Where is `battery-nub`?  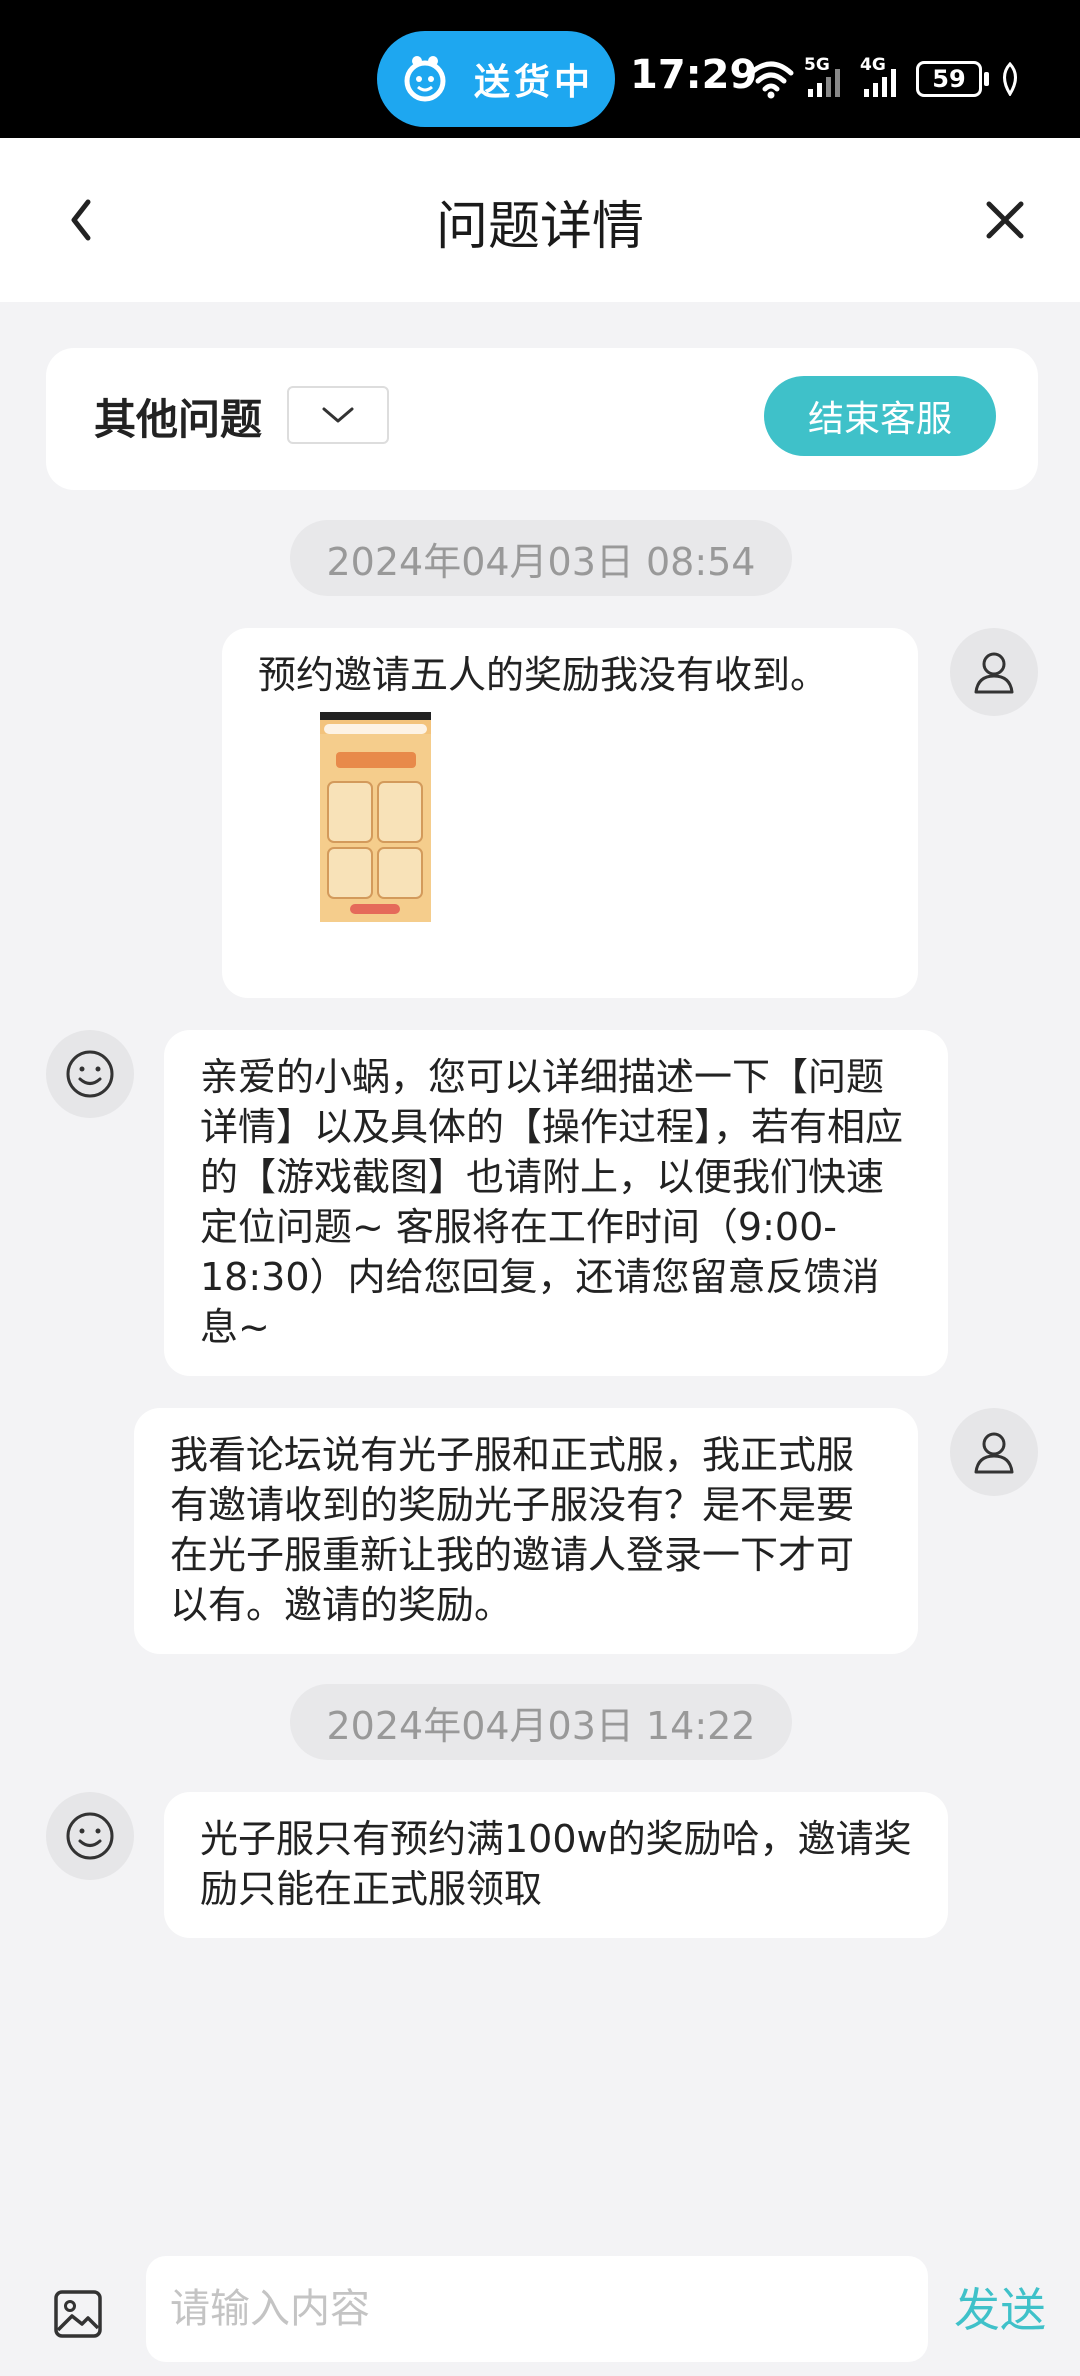
battery-nub is located at coordinates (986, 79).